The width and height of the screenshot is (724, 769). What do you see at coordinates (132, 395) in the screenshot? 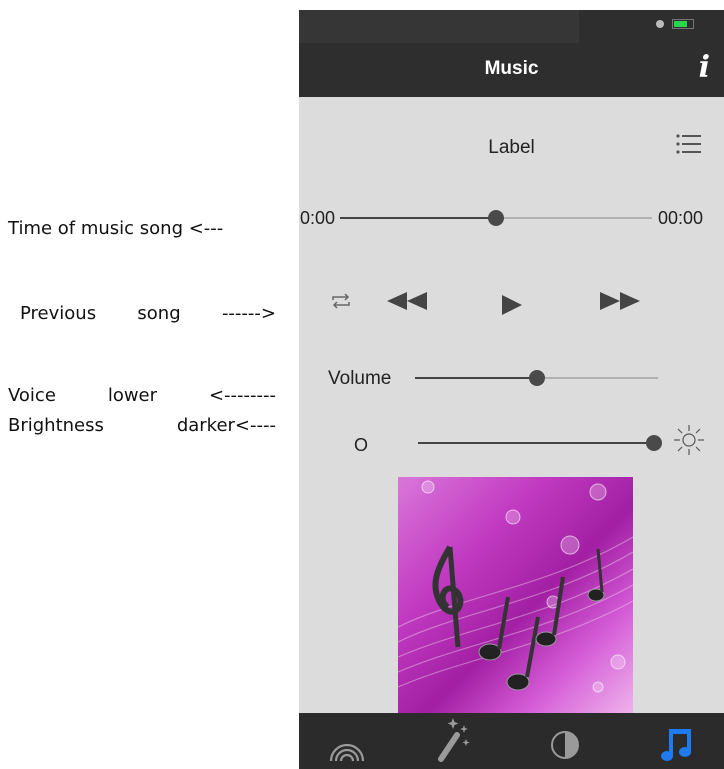
I see `annotation-word: lower` at bounding box center [132, 395].